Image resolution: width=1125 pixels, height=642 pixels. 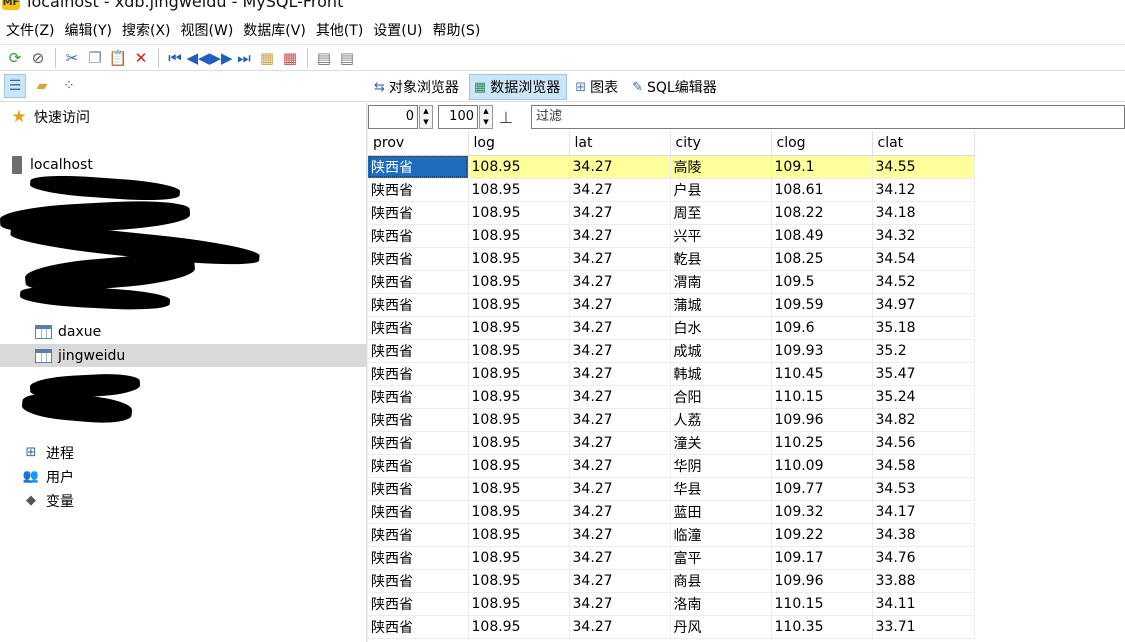 I want to click on cell-clog: 110.35, so click(x=822, y=627).